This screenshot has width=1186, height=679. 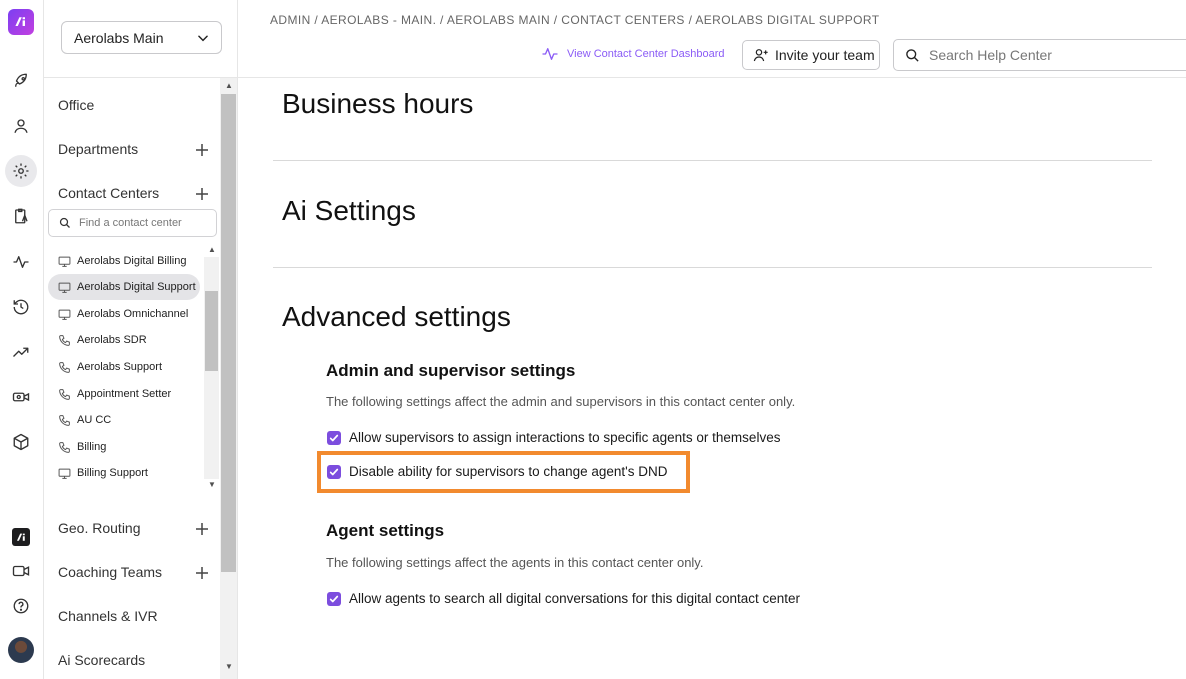 I want to click on invite-team-label: Invite your team, so click(x=825, y=55).